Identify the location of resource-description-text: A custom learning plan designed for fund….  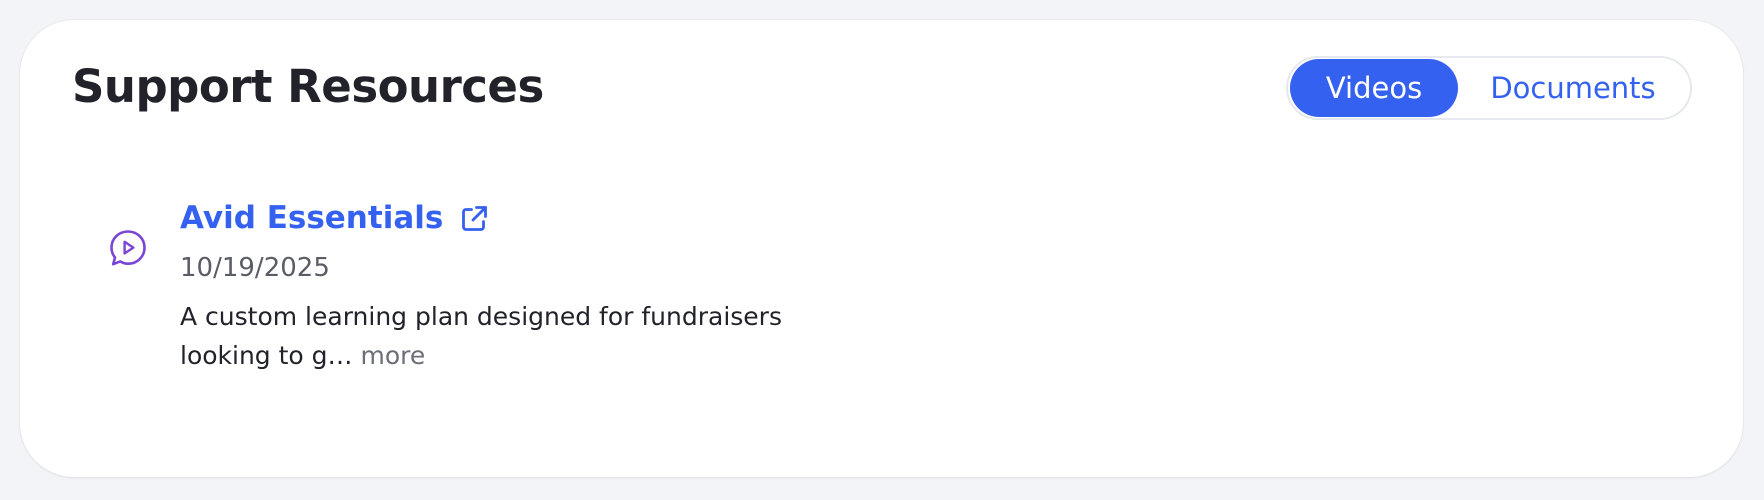
(481, 335).